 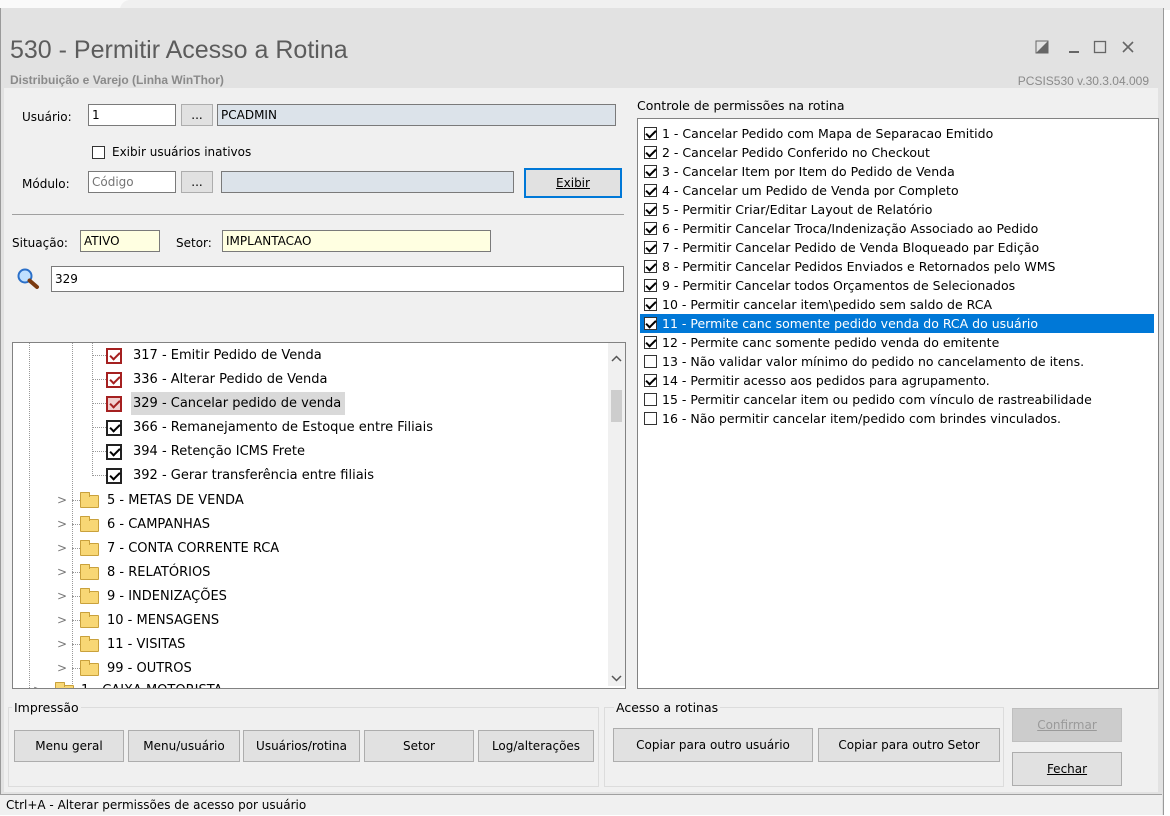 I want to click on scroll-up-icon, so click(x=616, y=358).